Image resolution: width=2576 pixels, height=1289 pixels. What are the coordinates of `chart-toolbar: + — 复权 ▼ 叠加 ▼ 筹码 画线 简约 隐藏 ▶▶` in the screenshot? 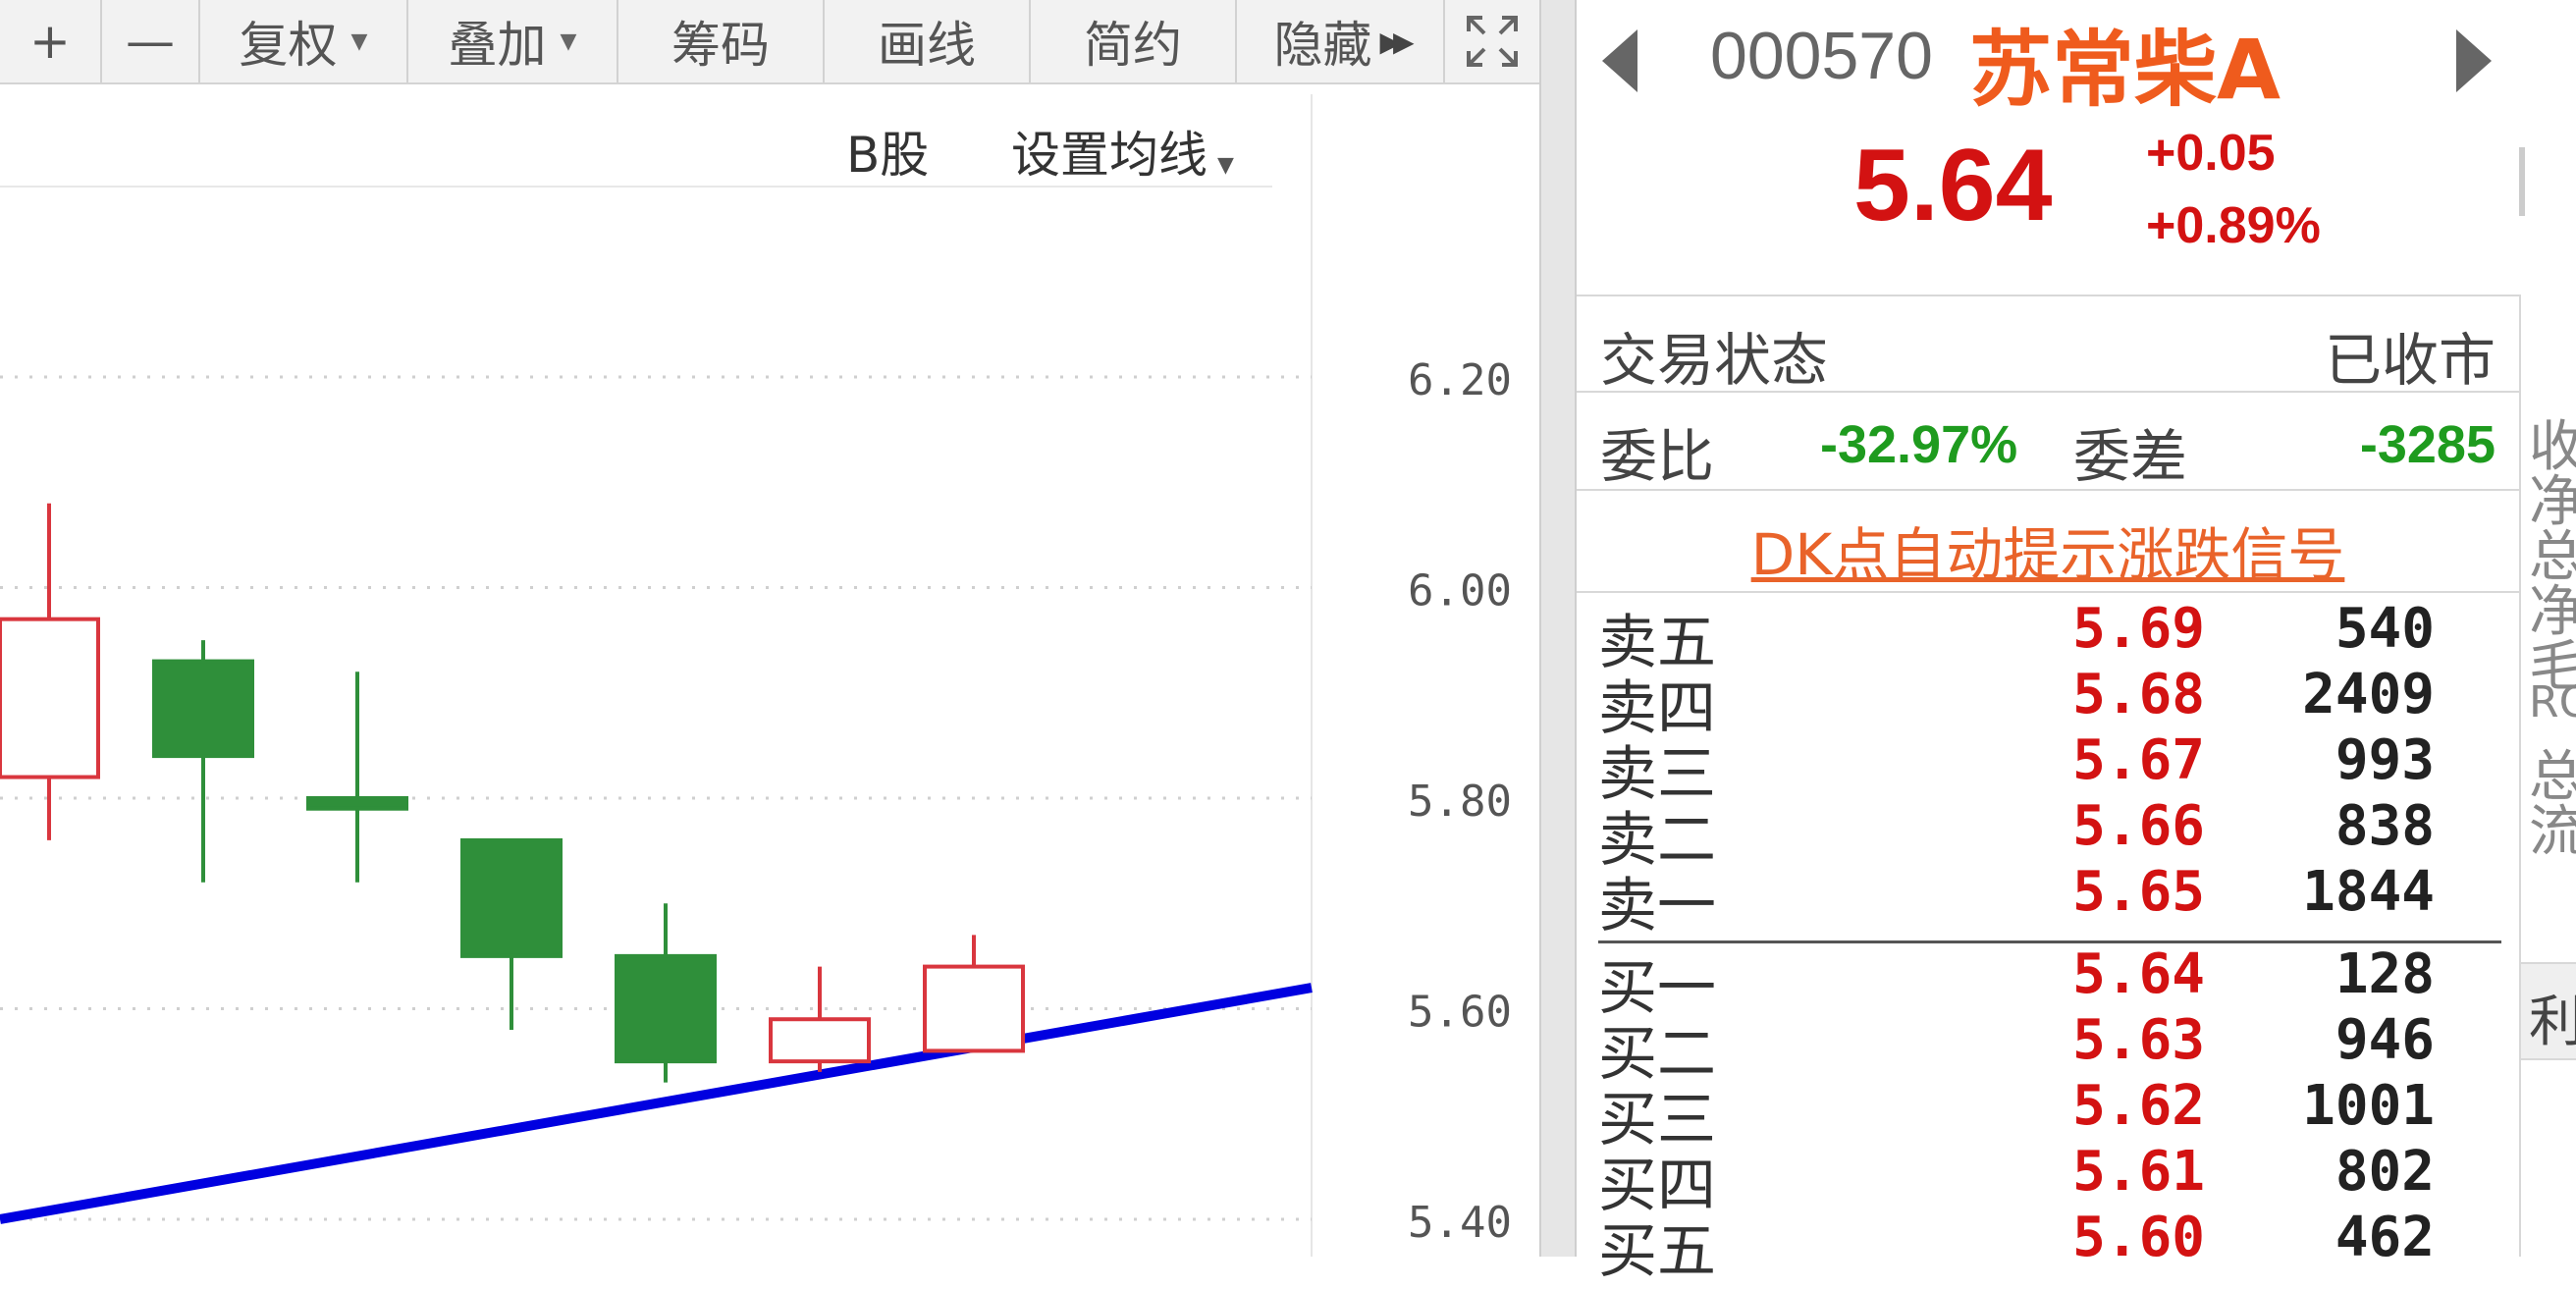 It's located at (769, 42).